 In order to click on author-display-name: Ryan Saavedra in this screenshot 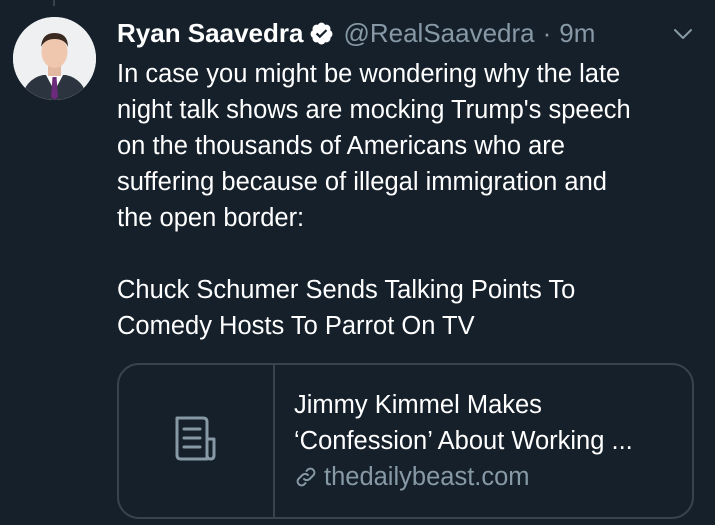, I will do `click(210, 33)`.